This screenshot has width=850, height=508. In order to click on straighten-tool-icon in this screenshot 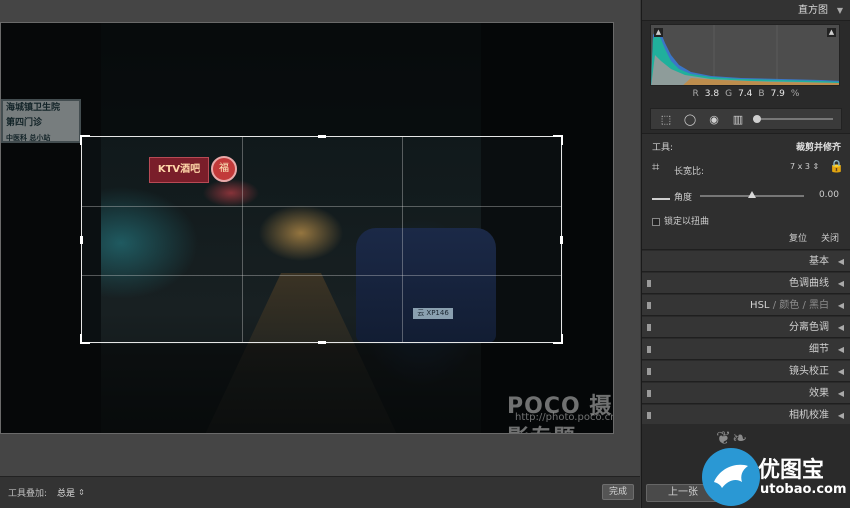, I will do `click(661, 195)`.